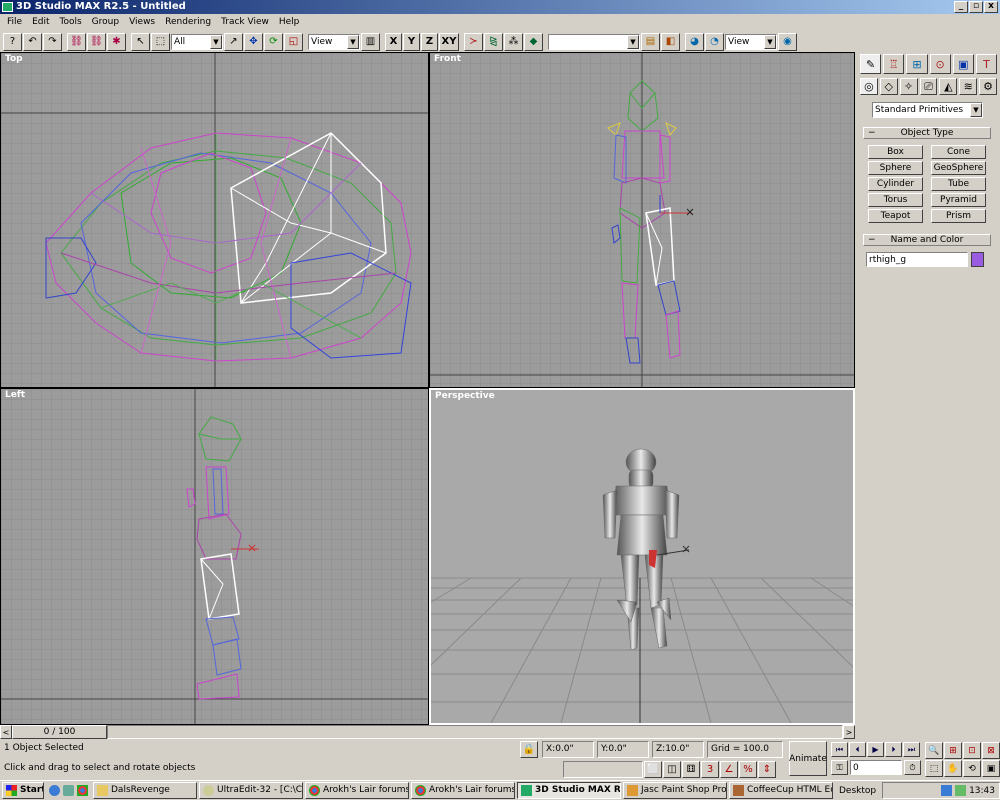 The image size is (1000, 800). What do you see at coordinates (473, 41) in the screenshot?
I see `inverse-kinematics-icon: ≻` at bounding box center [473, 41].